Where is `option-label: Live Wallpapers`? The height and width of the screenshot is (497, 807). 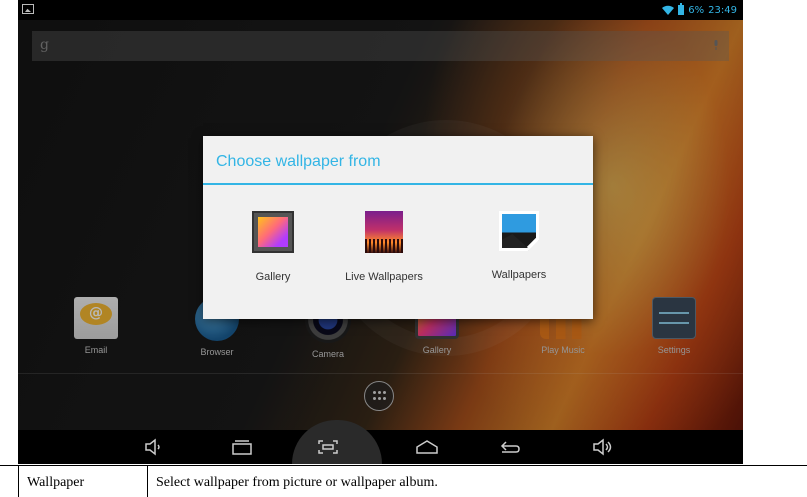
option-label: Live Wallpapers is located at coordinates (384, 277).